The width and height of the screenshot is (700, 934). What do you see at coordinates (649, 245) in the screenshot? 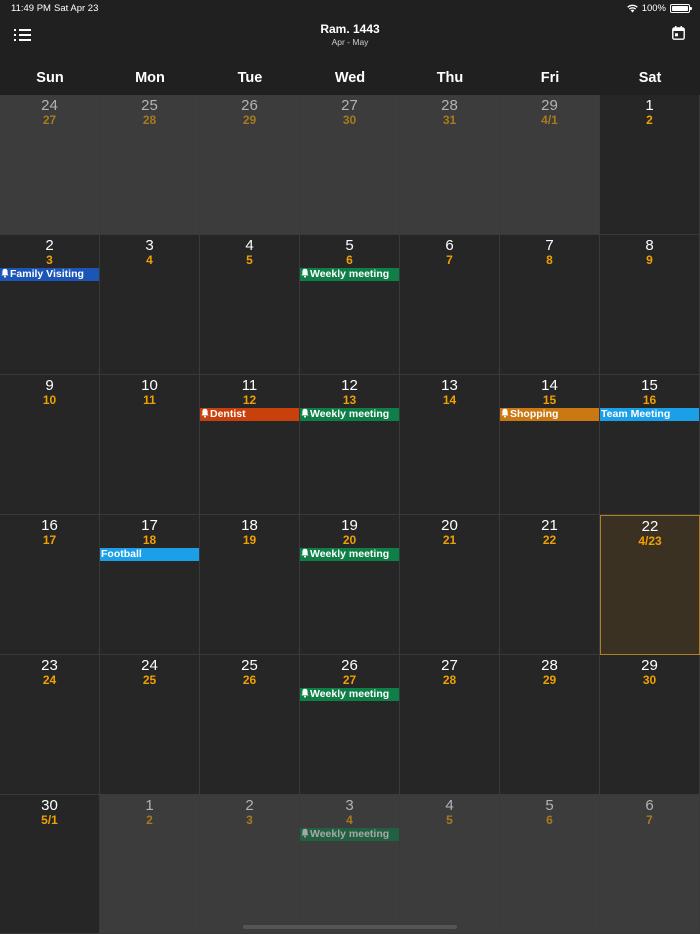
I see `gregorian-date: 8` at bounding box center [649, 245].